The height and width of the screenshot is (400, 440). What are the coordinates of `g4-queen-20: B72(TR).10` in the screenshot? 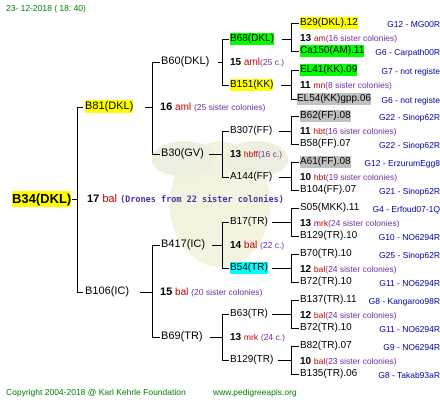 It's located at (326, 328).